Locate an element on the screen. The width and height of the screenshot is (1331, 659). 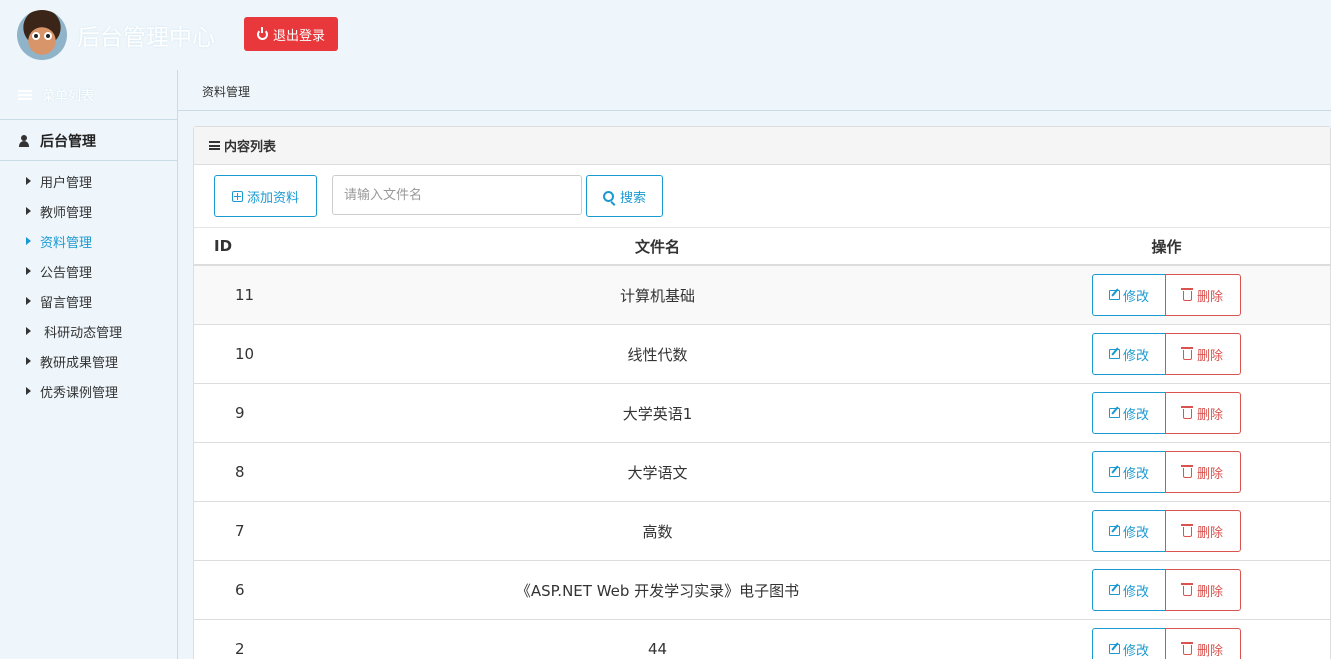
group-title-label: 后台管理 is located at coordinates (68, 141).